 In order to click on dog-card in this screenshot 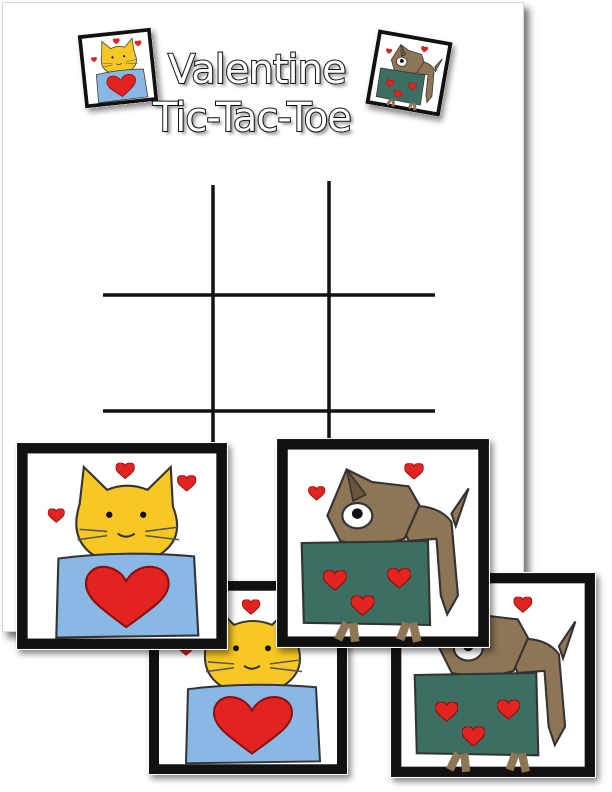, I will do `click(383, 543)`.